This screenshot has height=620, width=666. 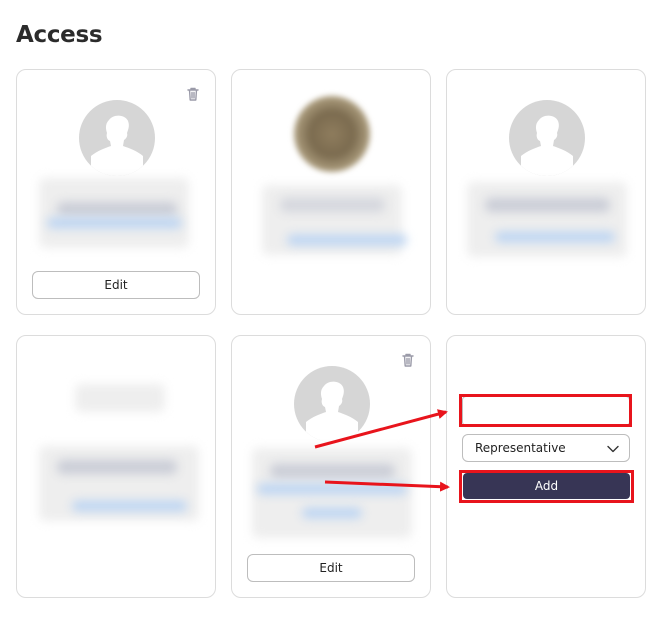 I want to click on role-select: Representative, so click(x=546, y=448).